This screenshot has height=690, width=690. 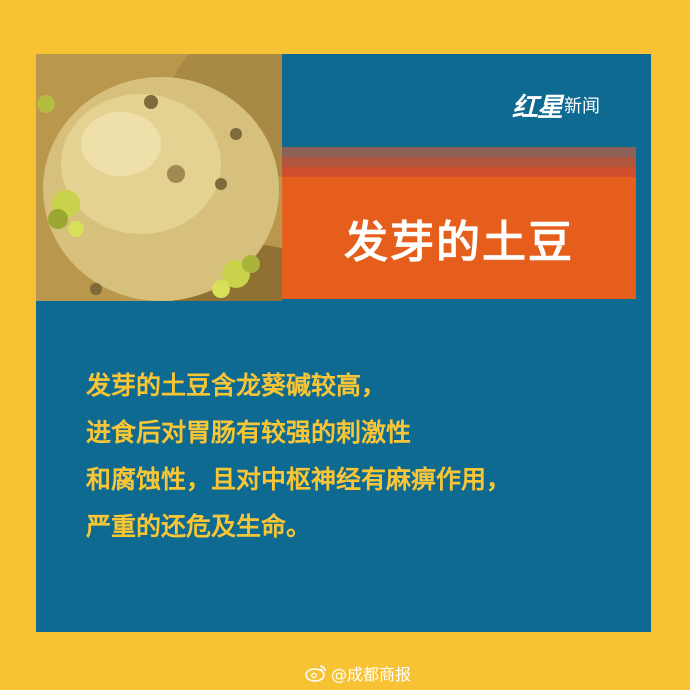 I want to click on page-title: 发芽的土豆, so click(x=459, y=242).